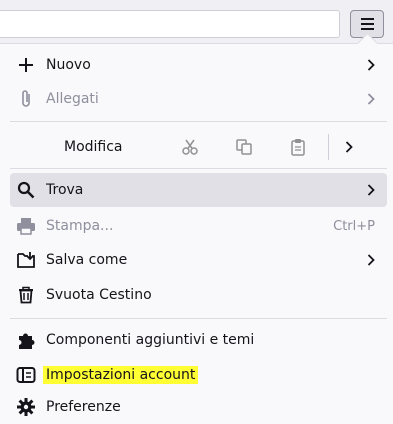 Image resolution: width=393 pixels, height=424 pixels. Describe the element at coordinates (244, 147) in the screenshot. I see `copy-icon` at that location.